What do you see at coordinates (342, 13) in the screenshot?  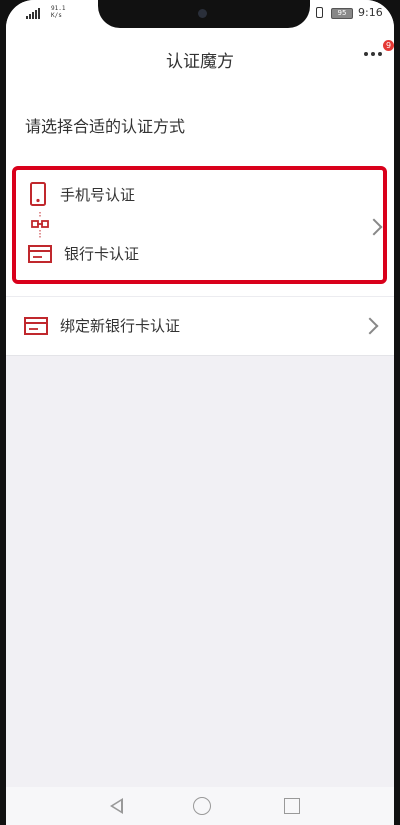 I see `battery-icon: 95` at bounding box center [342, 13].